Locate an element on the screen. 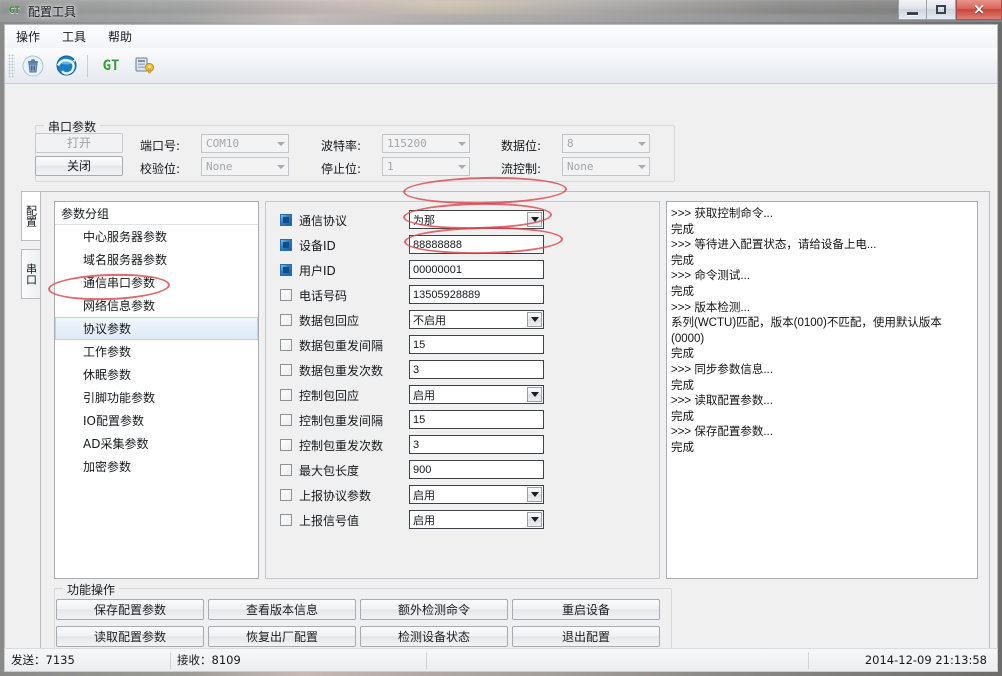  param-input: 88888888 is located at coordinates (476, 244).